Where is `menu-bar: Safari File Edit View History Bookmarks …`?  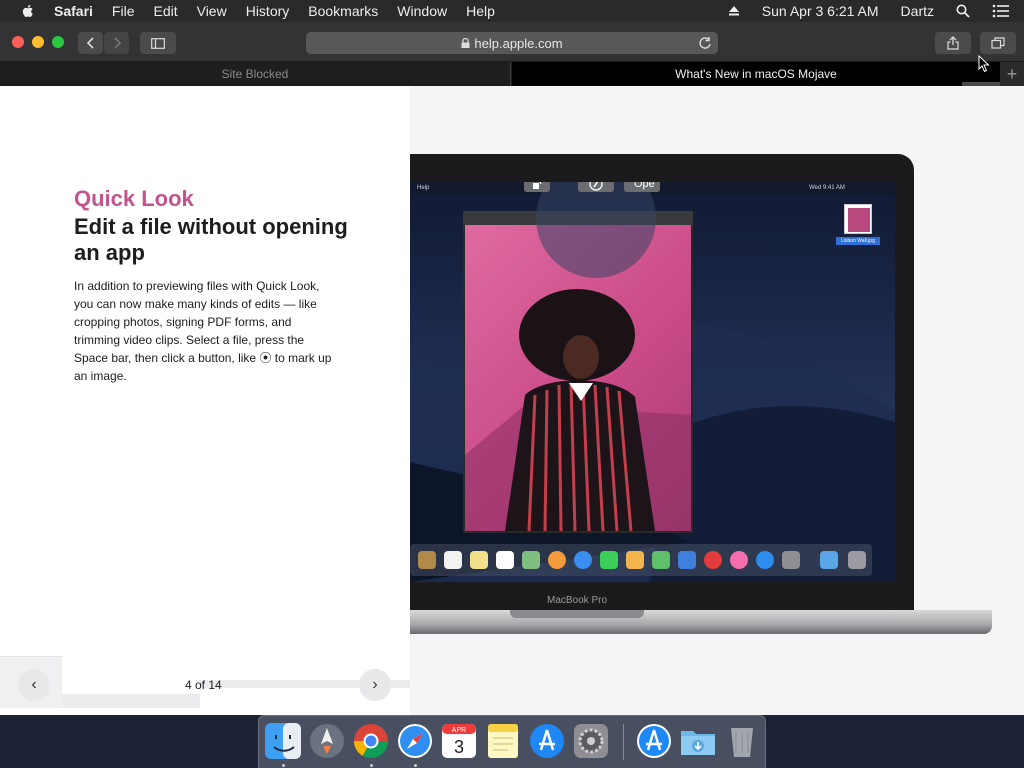
menu-bar: Safari File Edit View History Bookmarks … is located at coordinates (512, 11).